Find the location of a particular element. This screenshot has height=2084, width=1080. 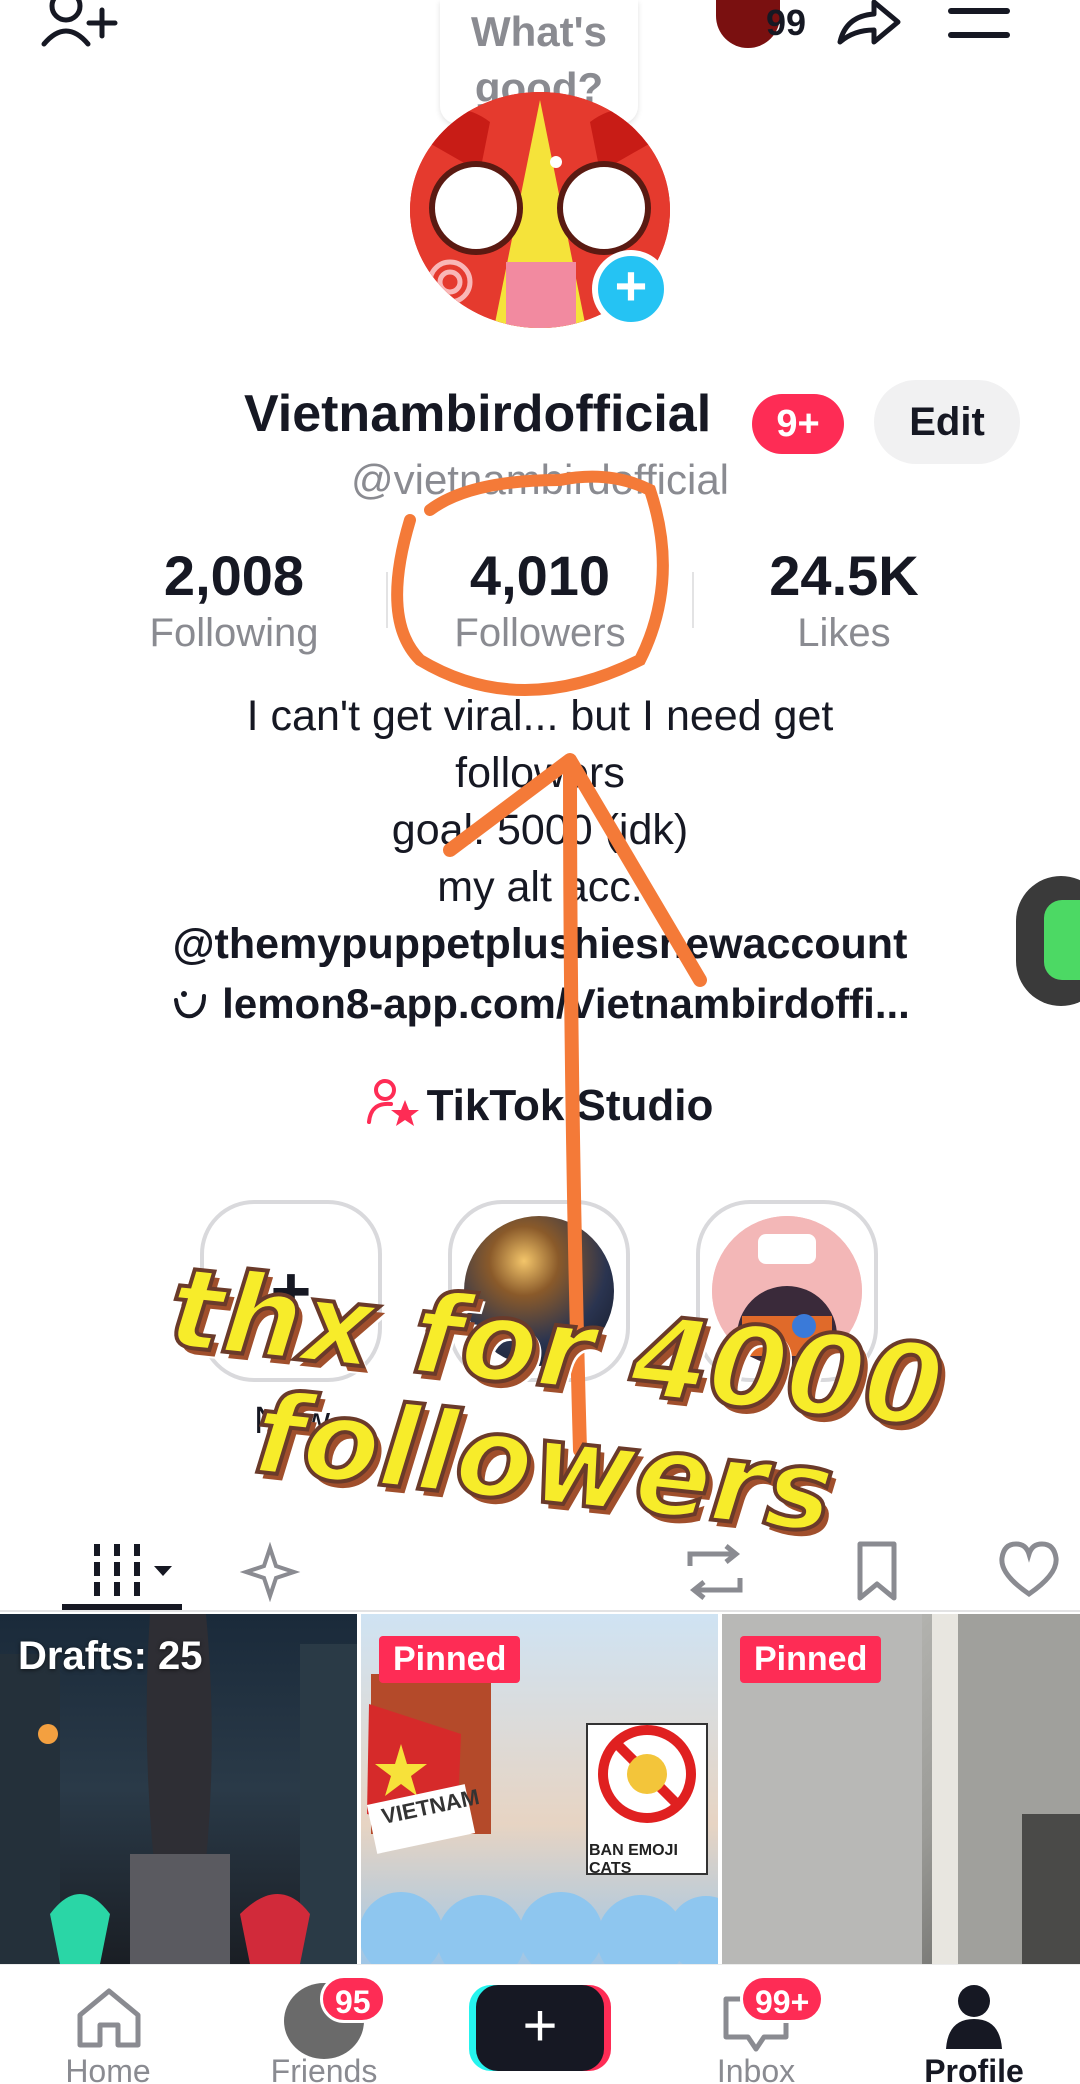

display-name: Vietnambirdofficial is located at coordinates (478, 414).